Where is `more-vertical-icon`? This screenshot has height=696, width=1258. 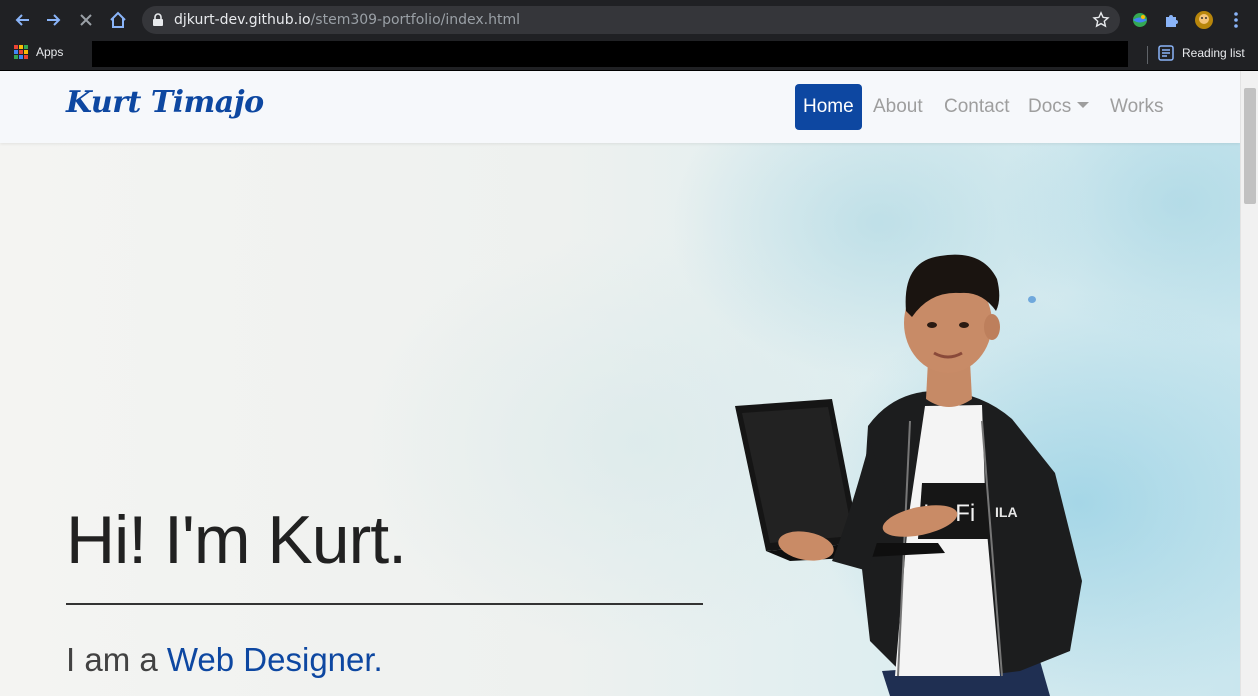
more-vertical-icon is located at coordinates (1236, 20).